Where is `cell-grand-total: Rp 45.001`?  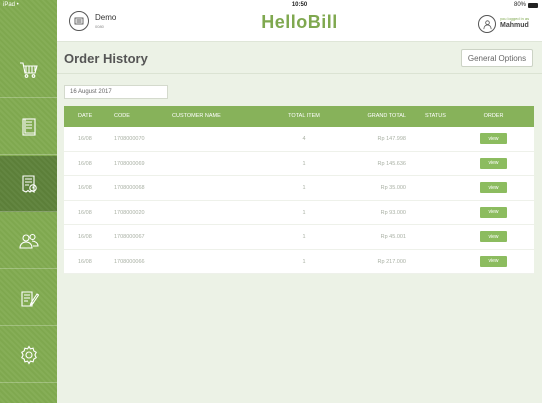 cell-grand-total: Rp 45.001 is located at coordinates (393, 237).